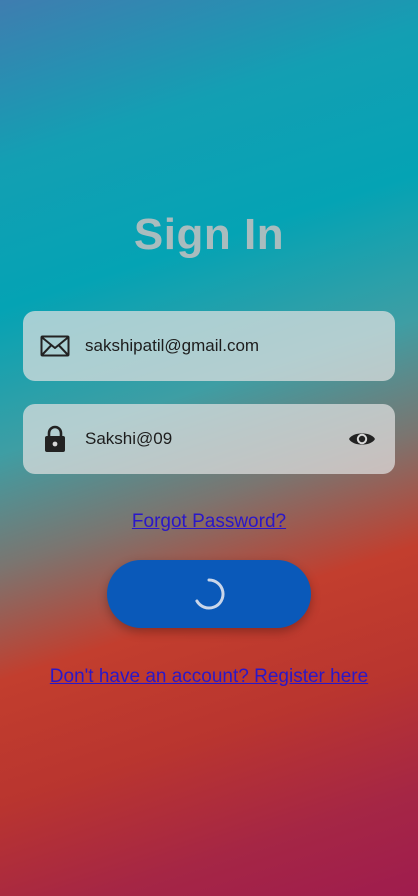 This screenshot has height=896, width=418. I want to click on page-title: Sign In, so click(209, 234).